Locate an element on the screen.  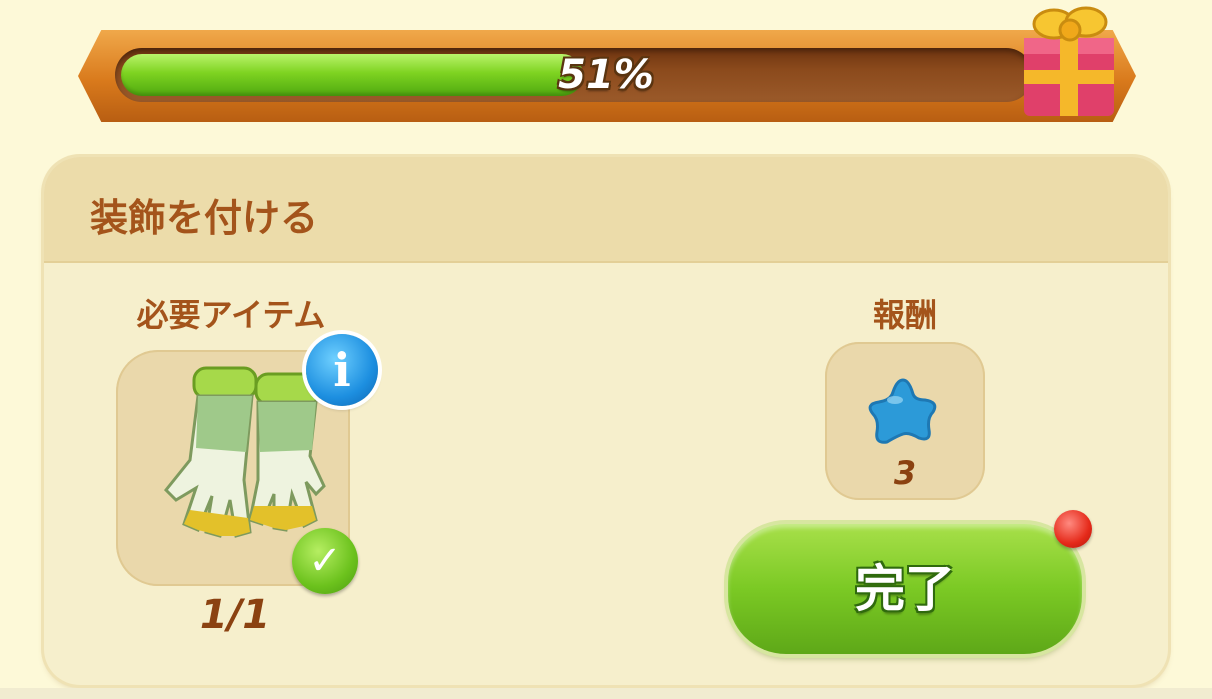
gloves-icon is located at coordinates (244, 452).